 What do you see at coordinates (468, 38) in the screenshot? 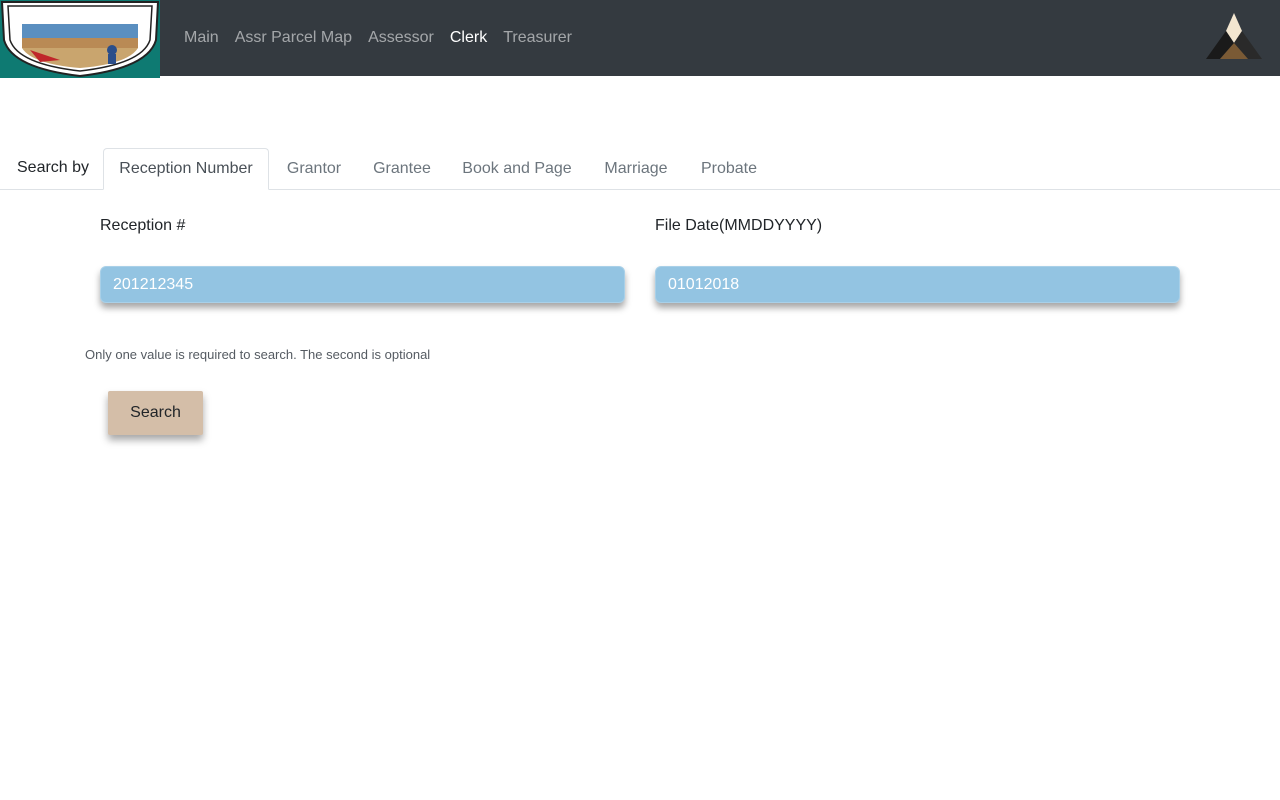
I see `nav-clerk: Clerk` at bounding box center [468, 38].